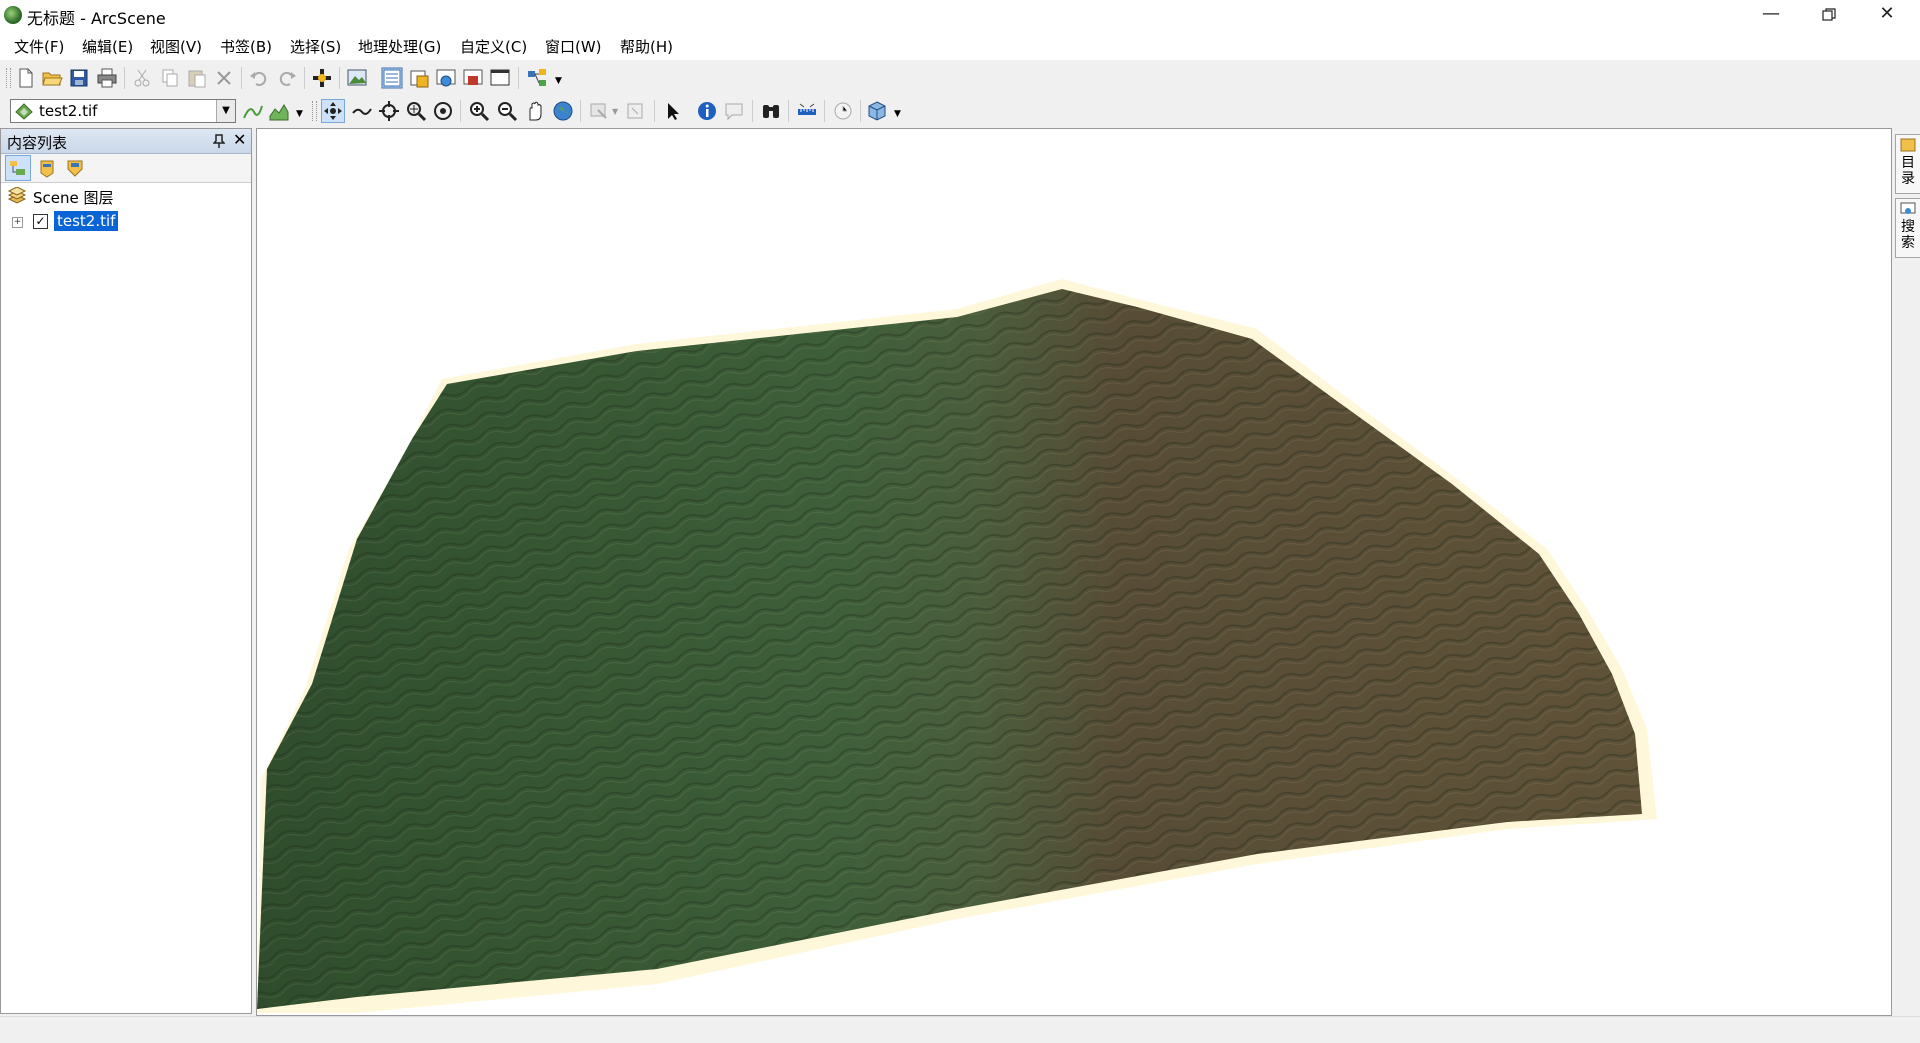  What do you see at coordinates (960, 1029) in the screenshot?
I see `status-bar` at bounding box center [960, 1029].